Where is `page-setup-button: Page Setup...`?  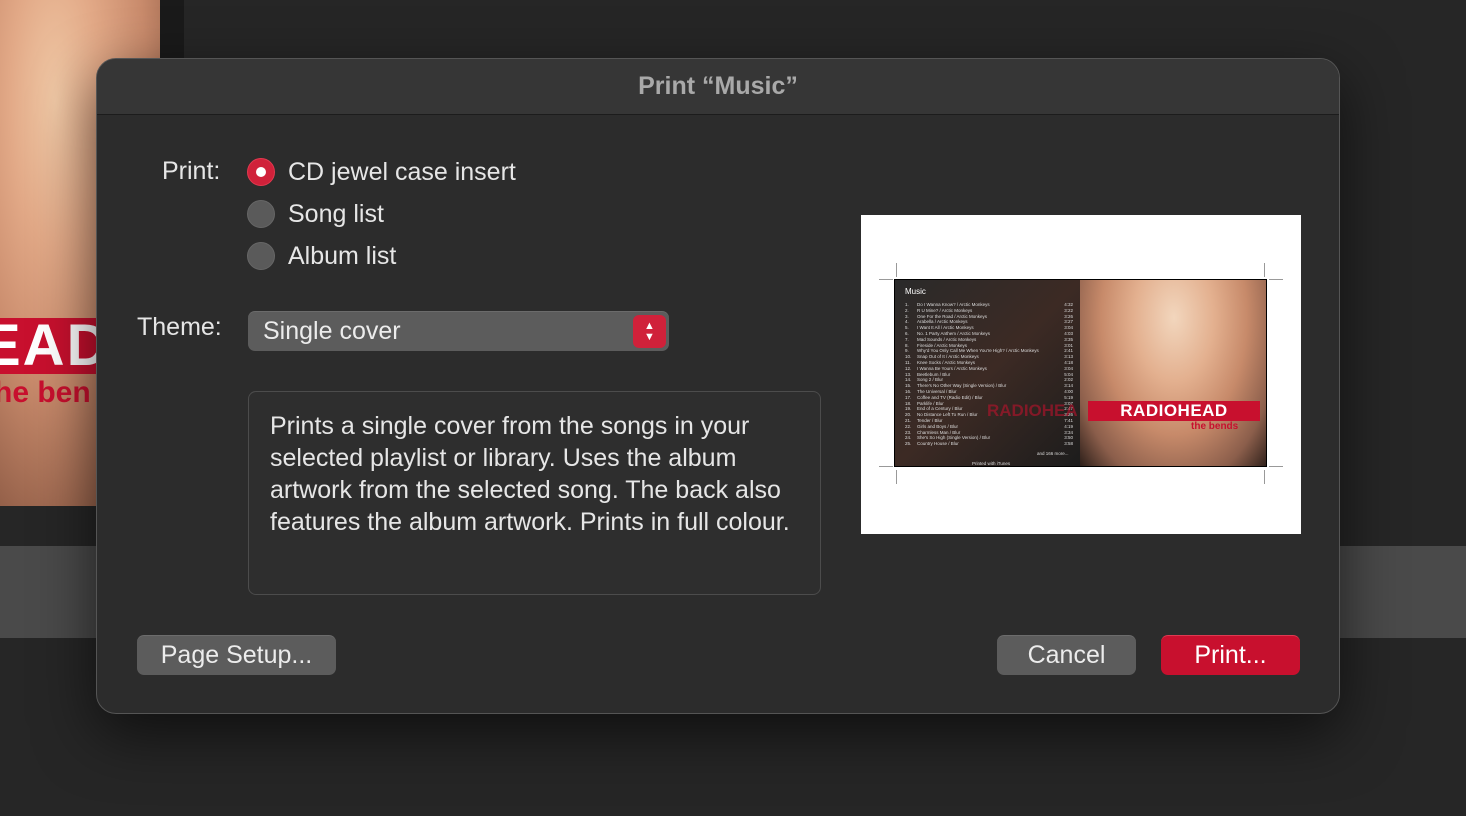 page-setup-button: Page Setup... is located at coordinates (236, 655).